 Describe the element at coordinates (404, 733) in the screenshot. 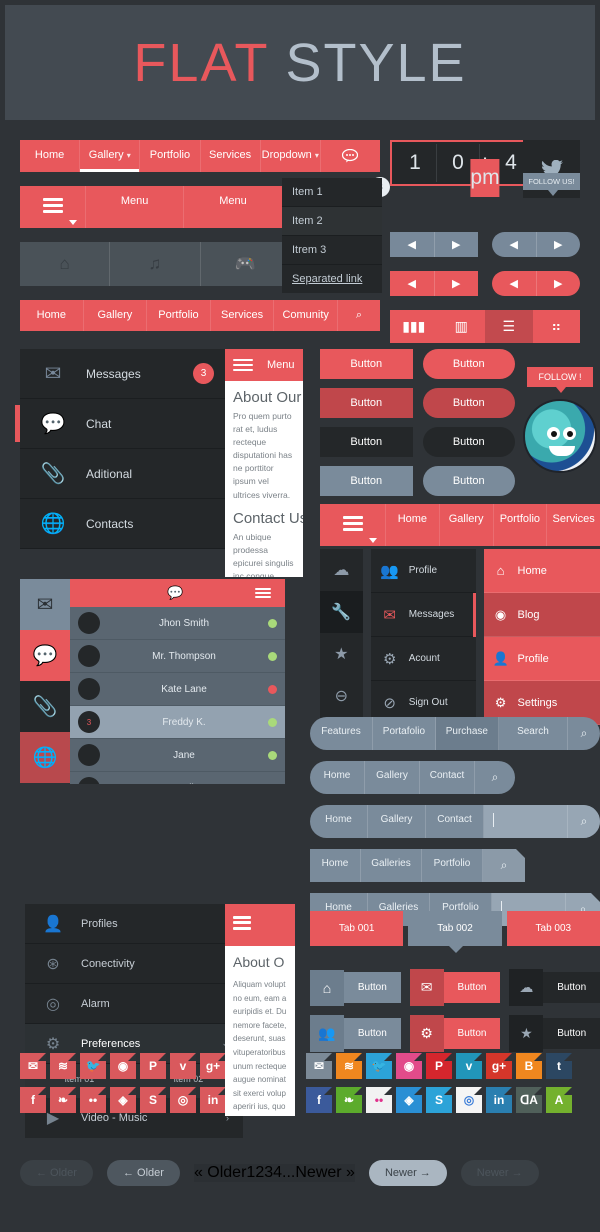

I see `searchbar-portafolio: Portafolio` at that location.